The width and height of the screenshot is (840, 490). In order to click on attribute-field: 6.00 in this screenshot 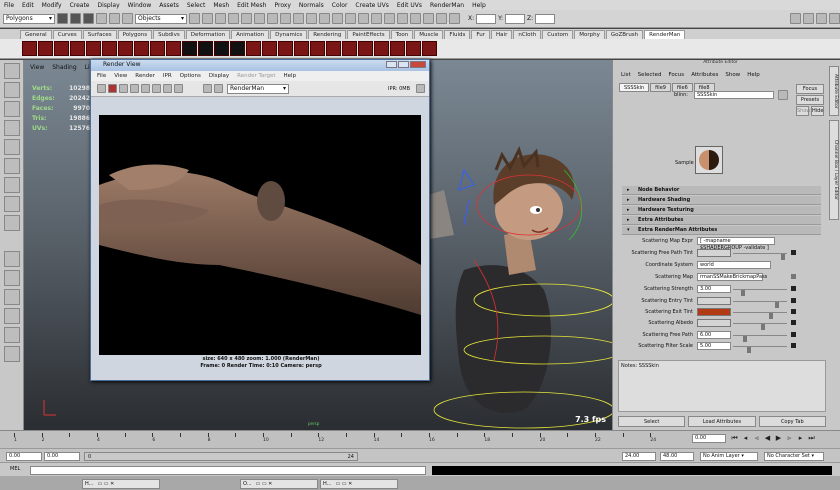, I will do `click(714, 335)`.